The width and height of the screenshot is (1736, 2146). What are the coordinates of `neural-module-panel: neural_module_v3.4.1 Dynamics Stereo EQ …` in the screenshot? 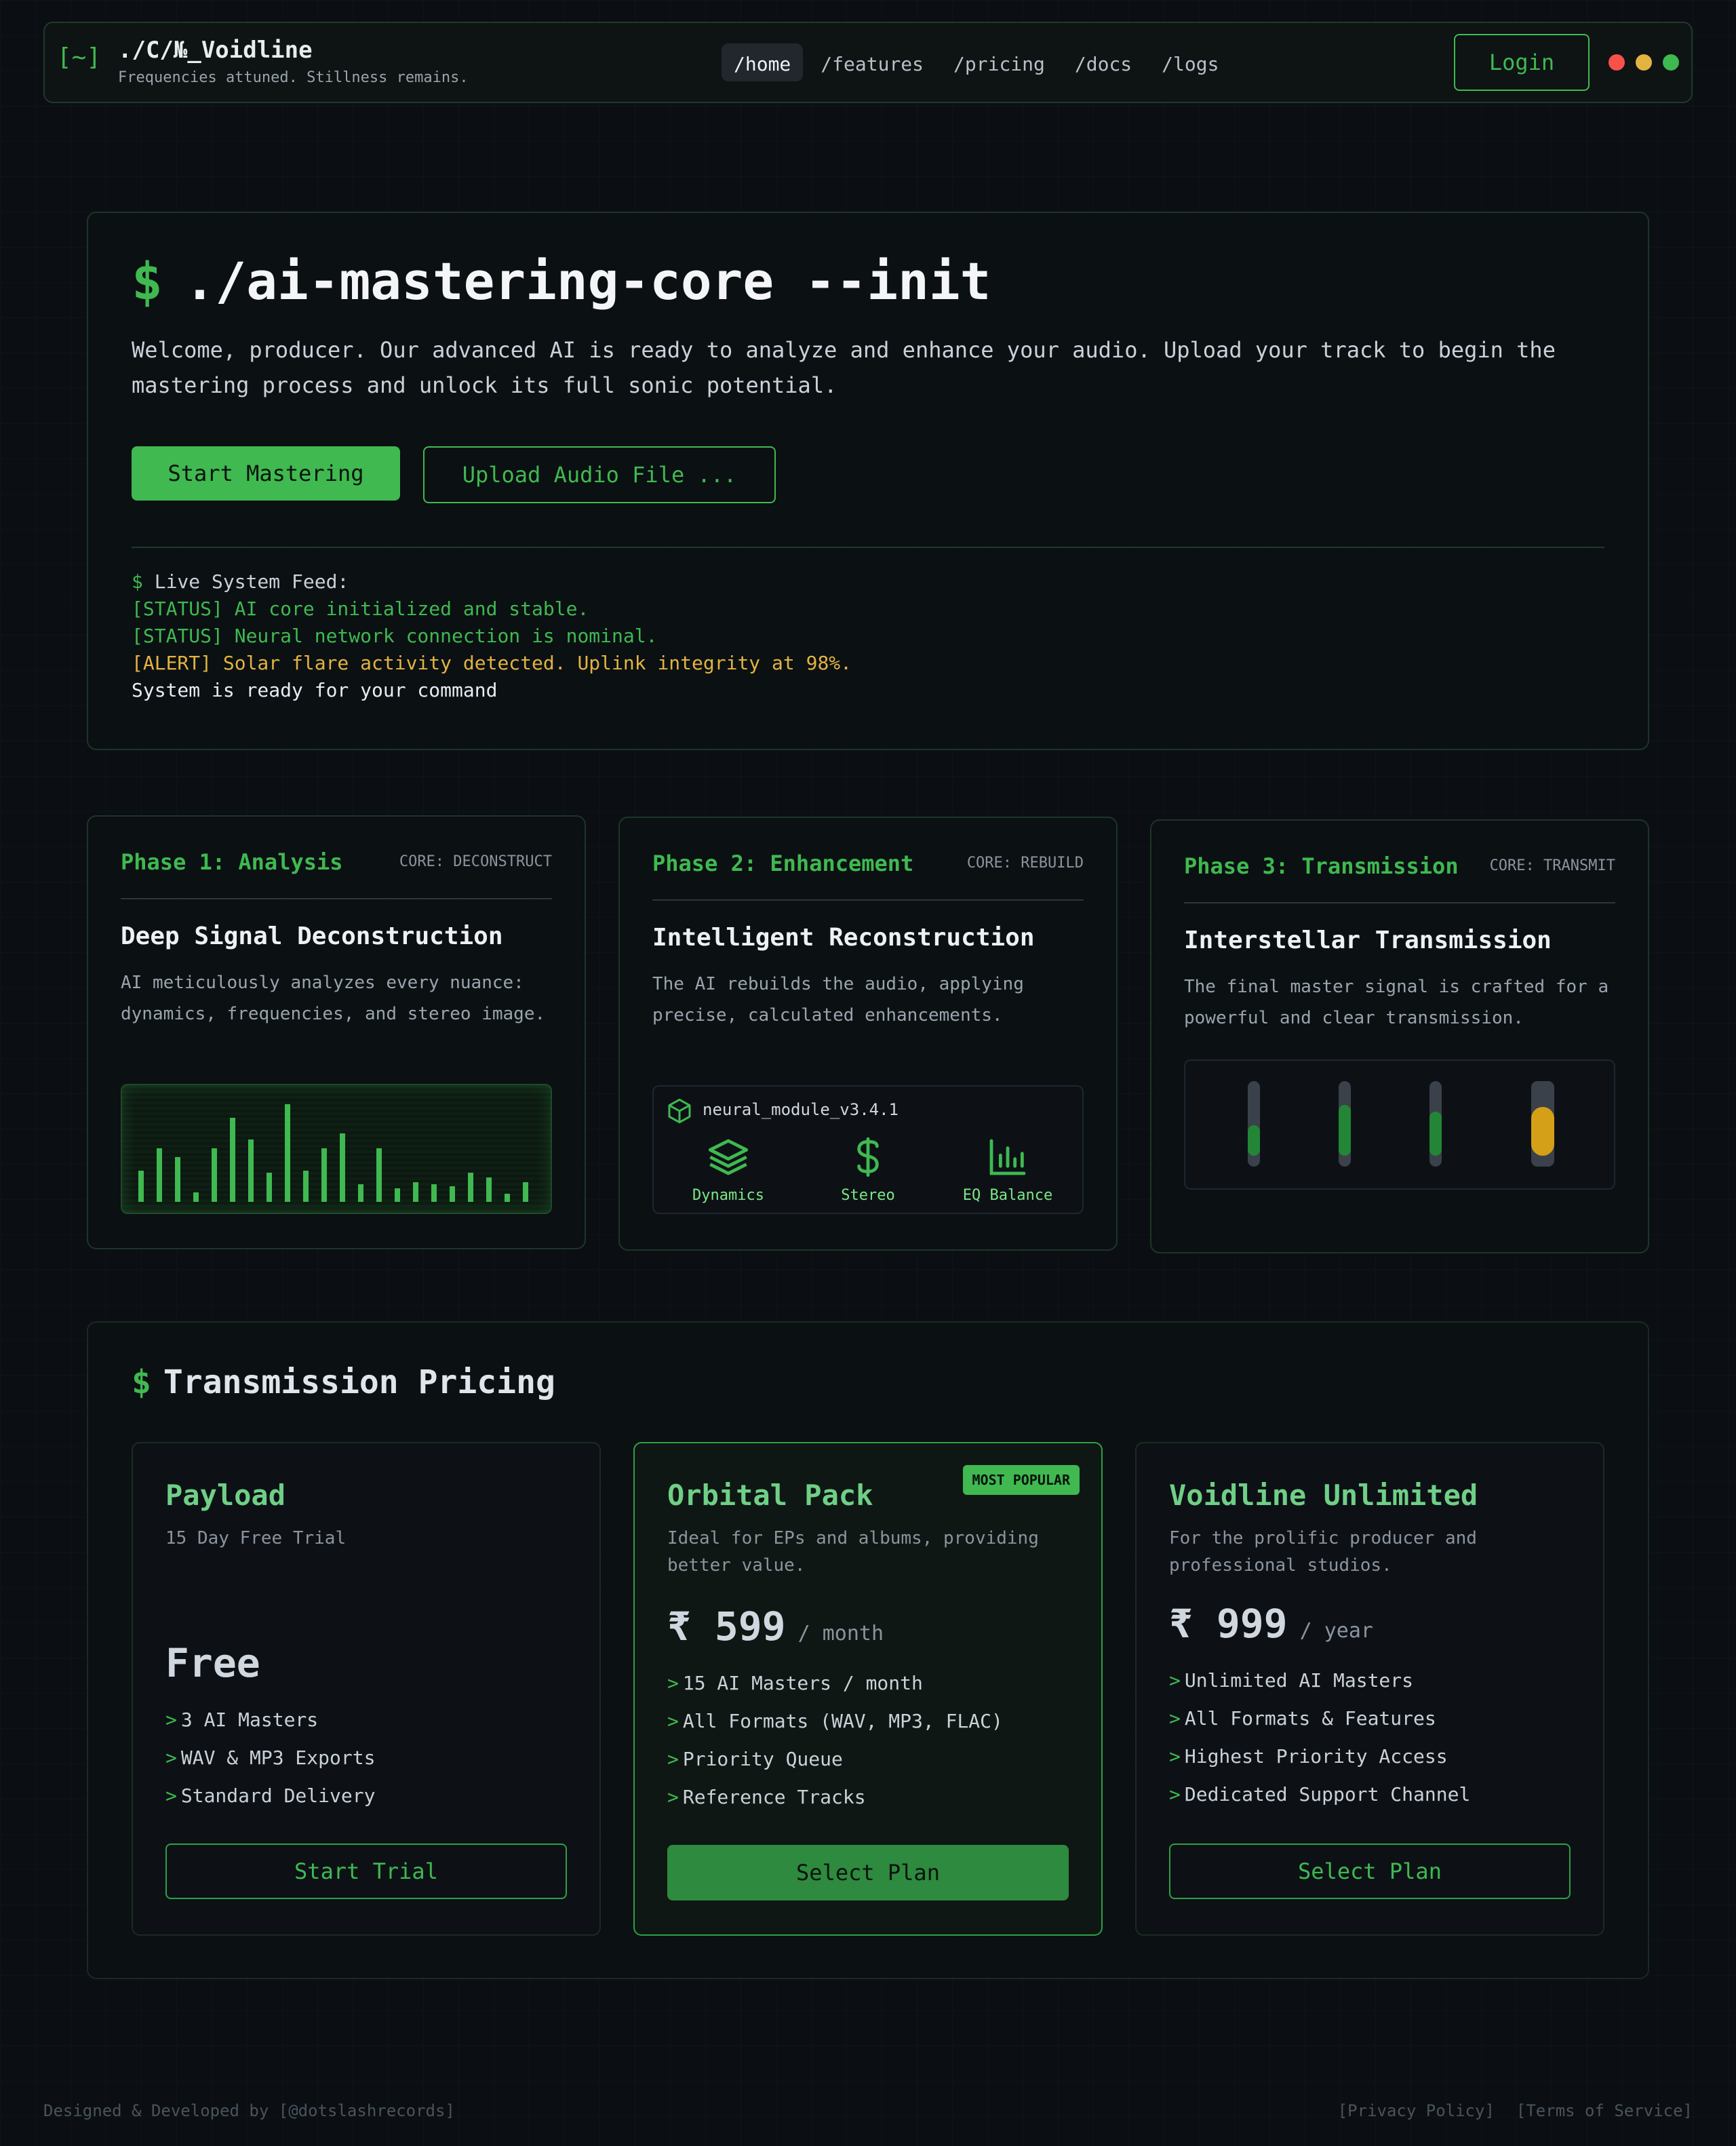 It's located at (868, 1149).